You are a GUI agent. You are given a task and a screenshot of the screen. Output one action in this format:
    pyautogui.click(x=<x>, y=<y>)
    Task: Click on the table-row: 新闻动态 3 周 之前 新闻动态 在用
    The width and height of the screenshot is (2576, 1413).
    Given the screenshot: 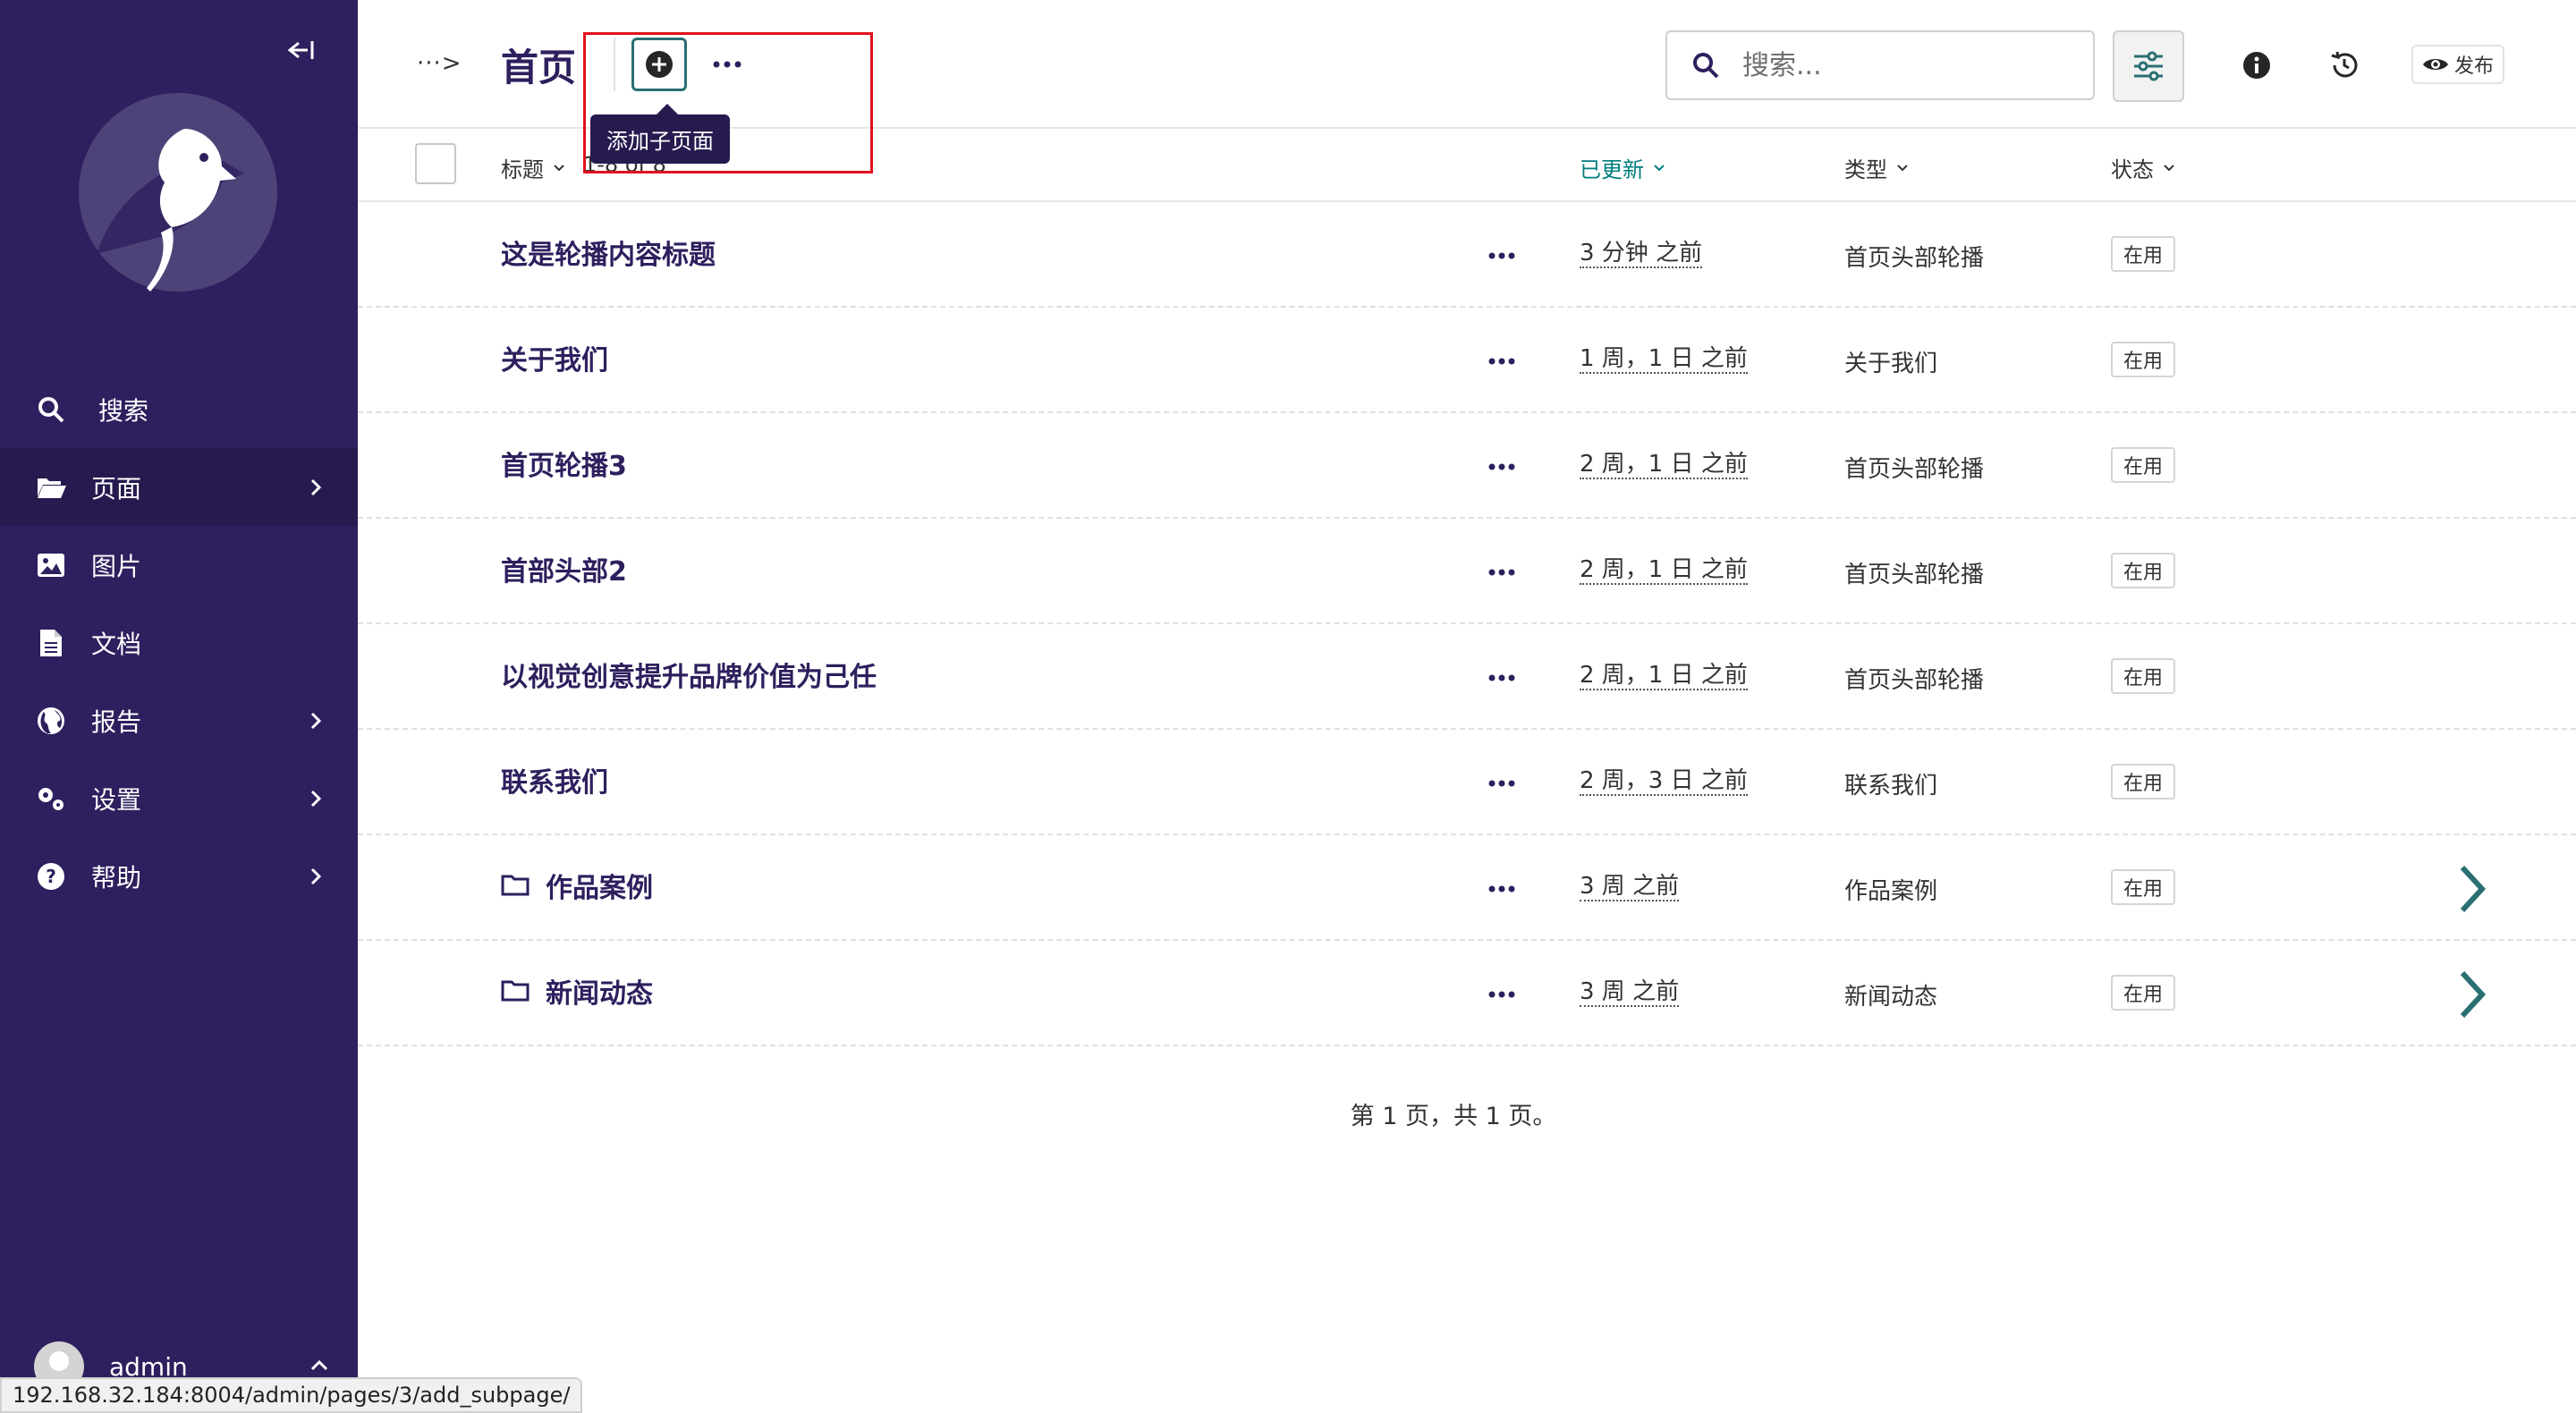 What is the action you would take?
    pyautogui.click(x=1467, y=993)
    